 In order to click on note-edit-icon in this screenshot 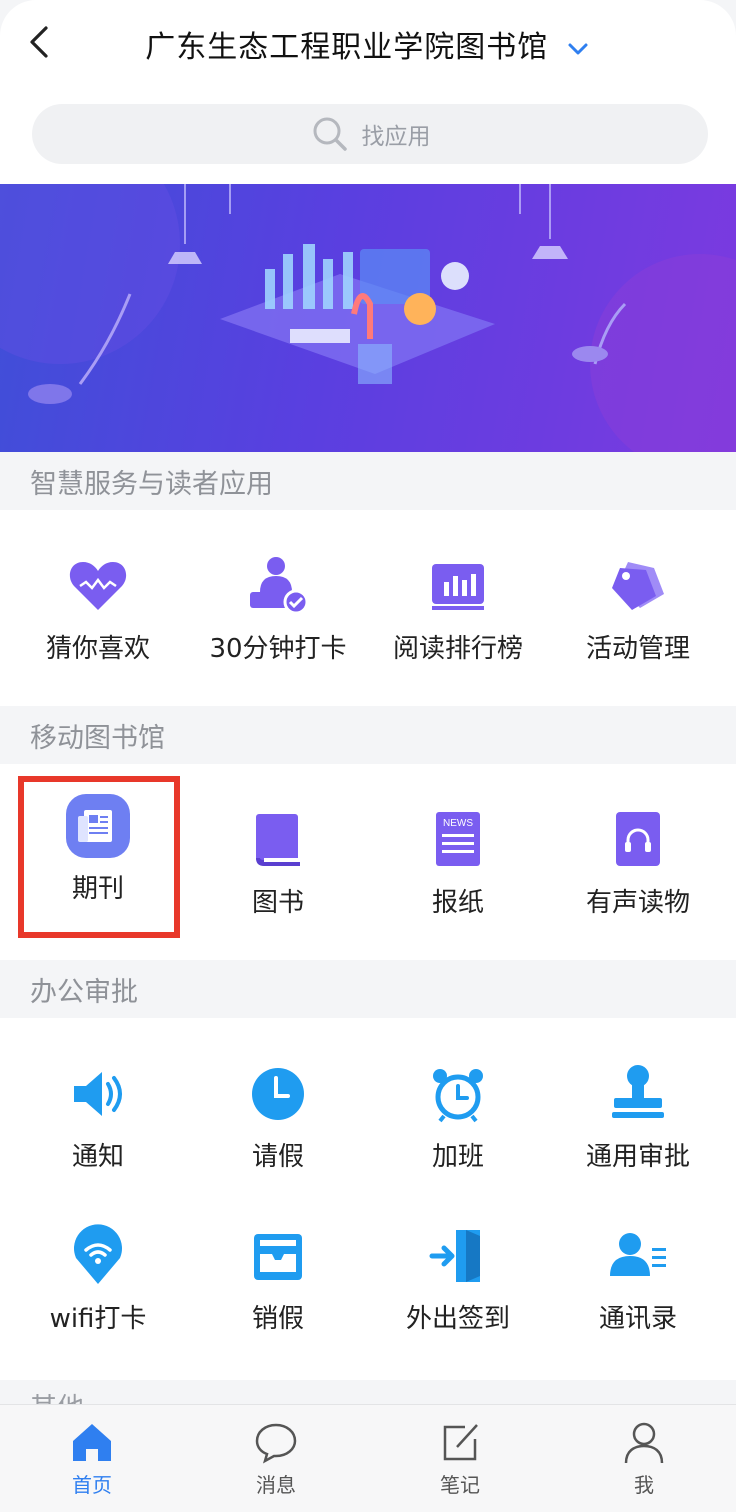, I will do `click(460, 1442)`.